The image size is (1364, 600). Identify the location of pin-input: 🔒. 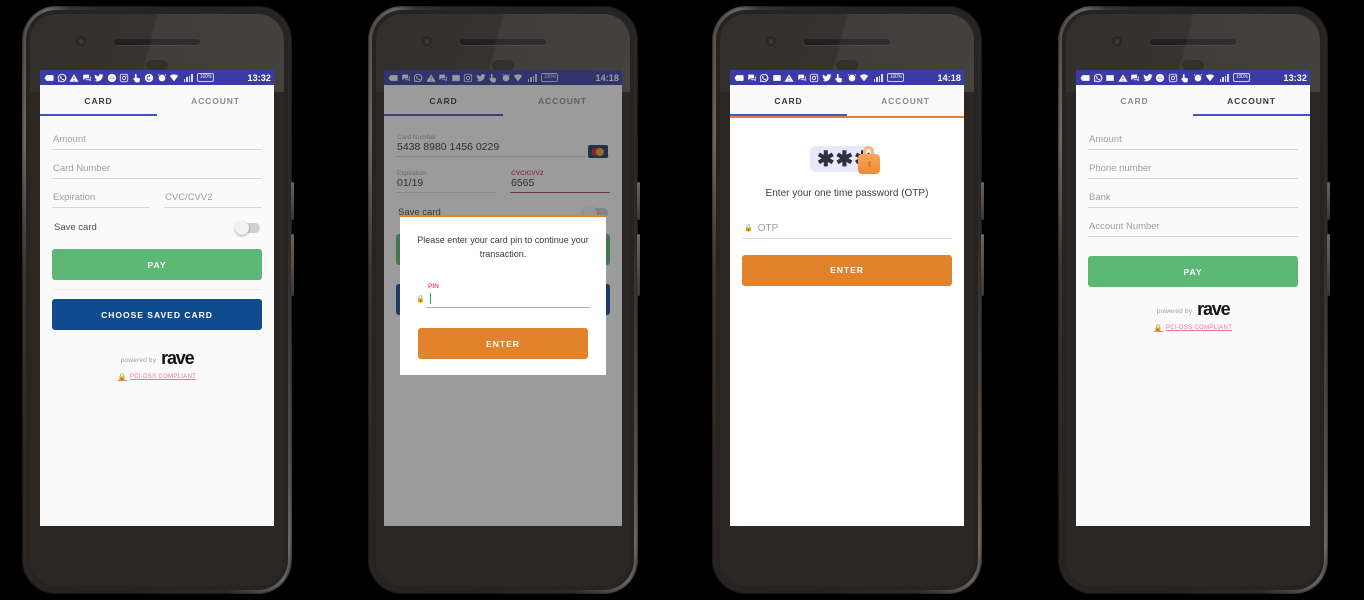
(503, 298).